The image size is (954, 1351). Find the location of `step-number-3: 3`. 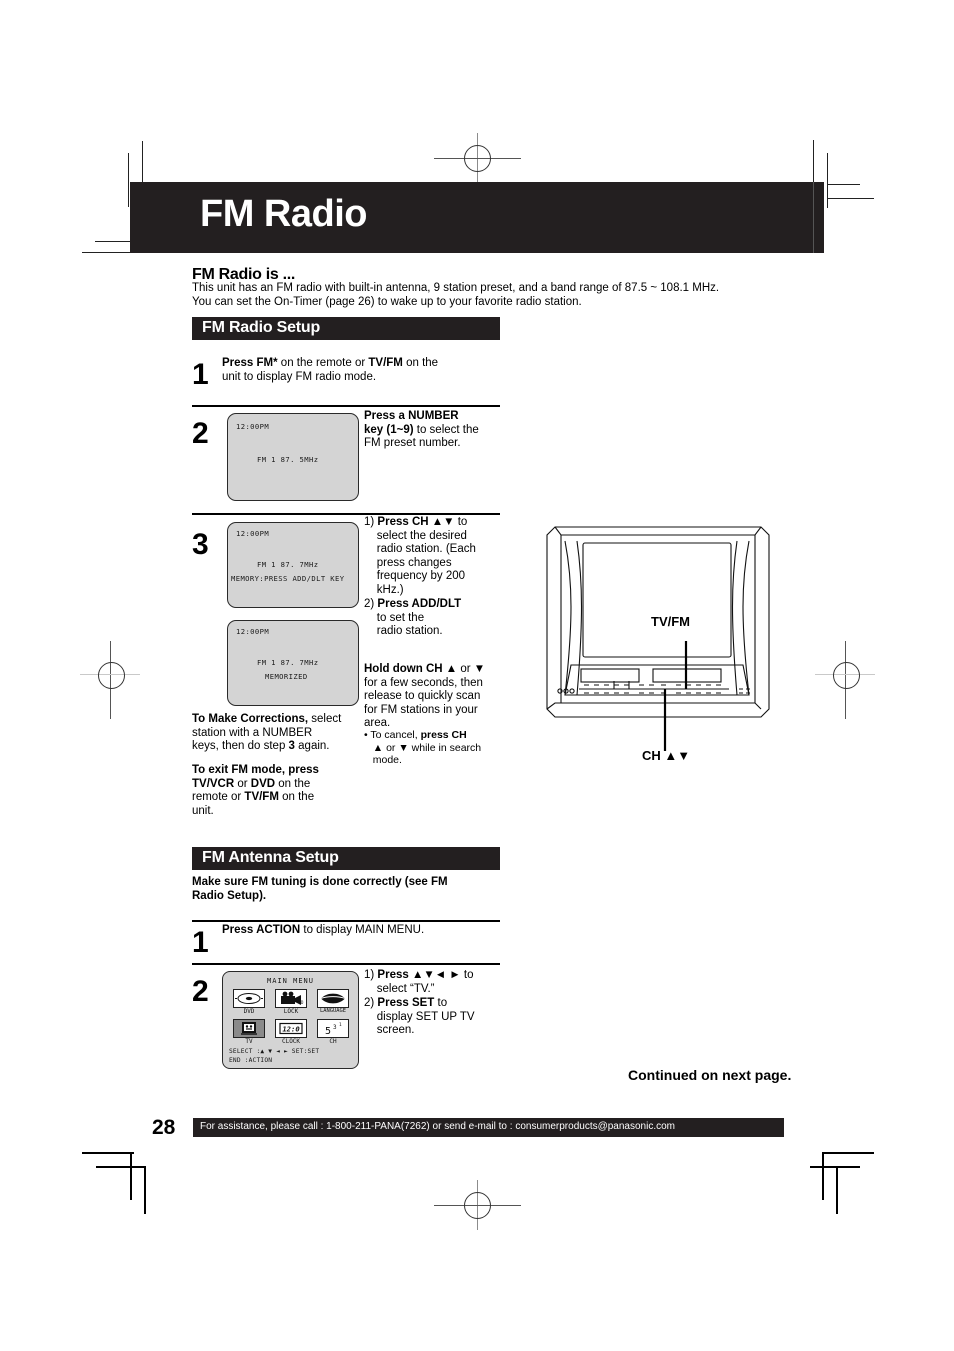

step-number-3: 3 is located at coordinates (200, 544).